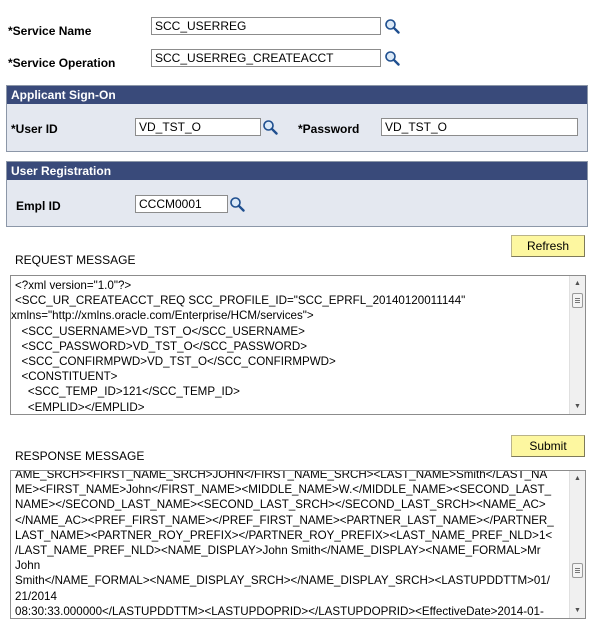 The height and width of the screenshot is (619, 589). I want to click on request-scrollbar: ▲ ▼, so click(577, 345).